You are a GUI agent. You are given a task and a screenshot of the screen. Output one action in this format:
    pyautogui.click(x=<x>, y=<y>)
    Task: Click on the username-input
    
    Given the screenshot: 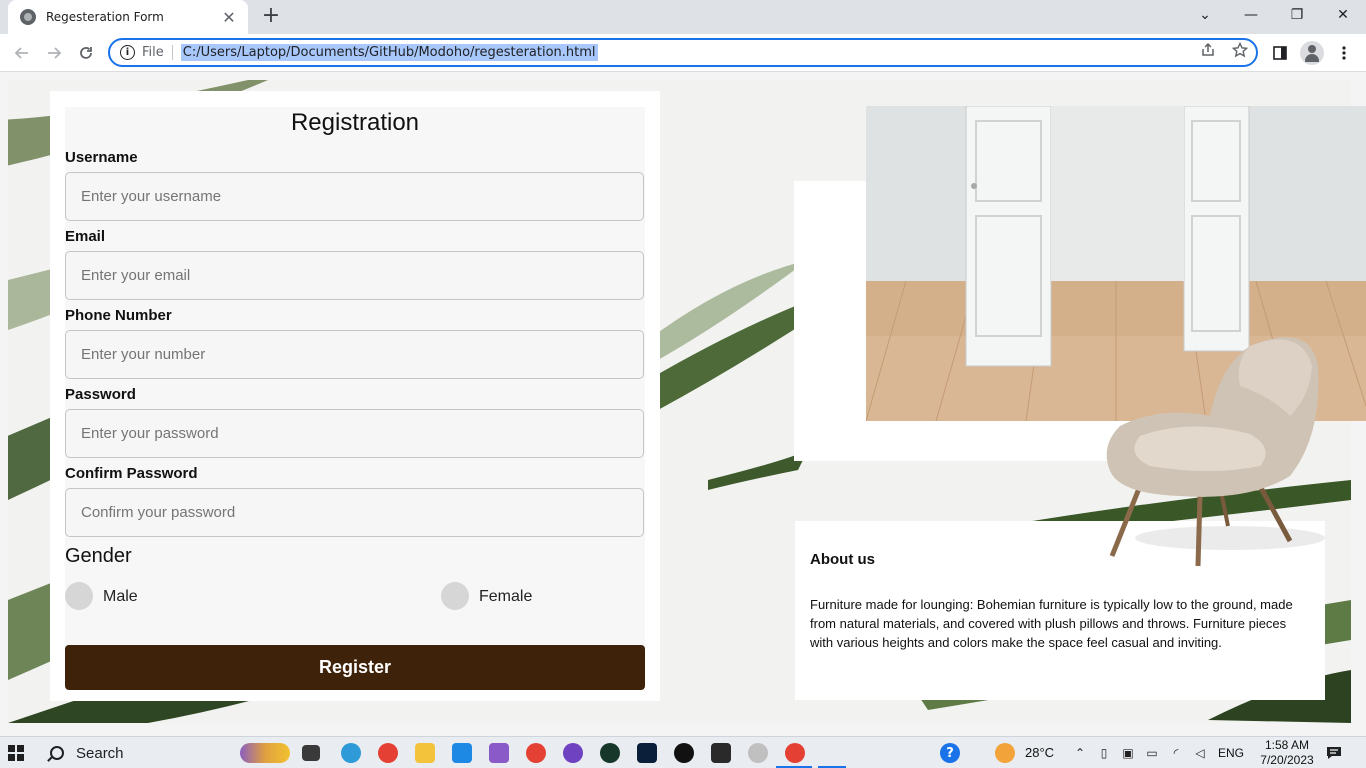 What is the action you would take?
    pyautogui.click(x=354, y=196)
    